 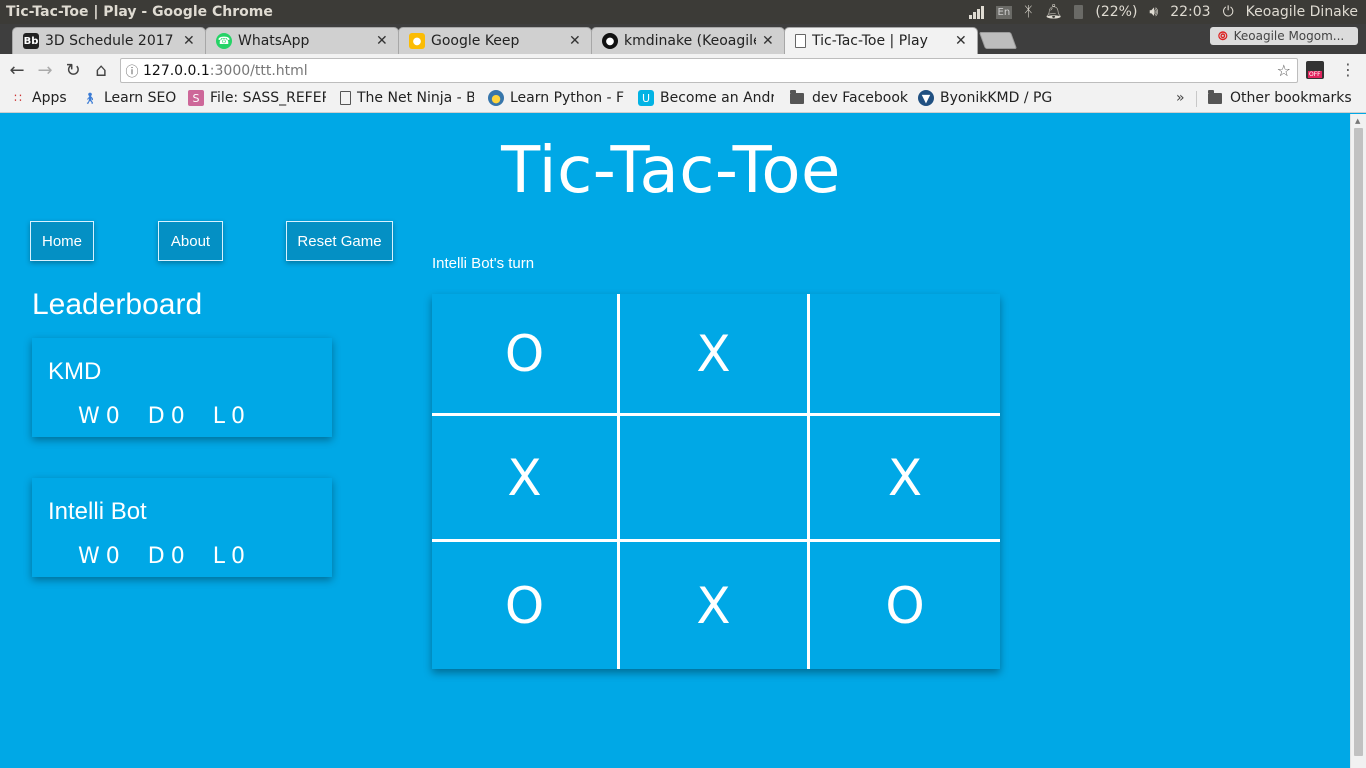 What do you see at coordinates (1228, 12) in the screenshot?
I see `power-icon: ⏻` at bounding box center [1228, 12].